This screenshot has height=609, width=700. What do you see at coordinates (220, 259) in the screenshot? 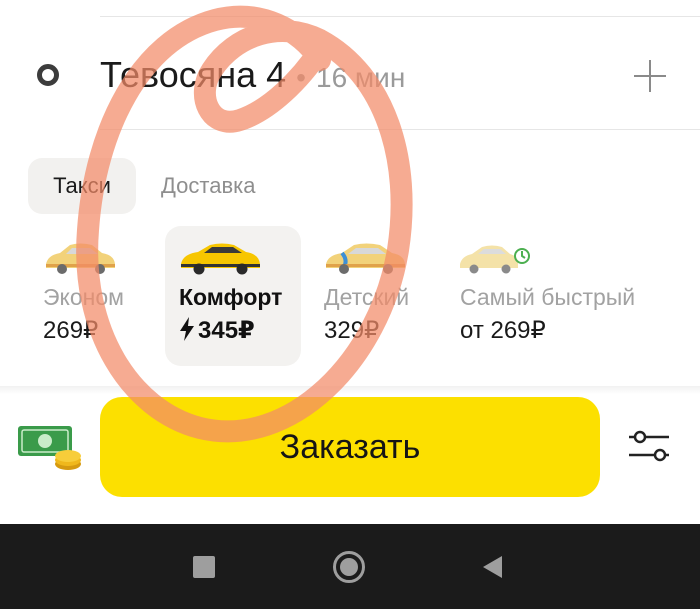
I see `comfort-car-icon` at bounding box center [220, 259].